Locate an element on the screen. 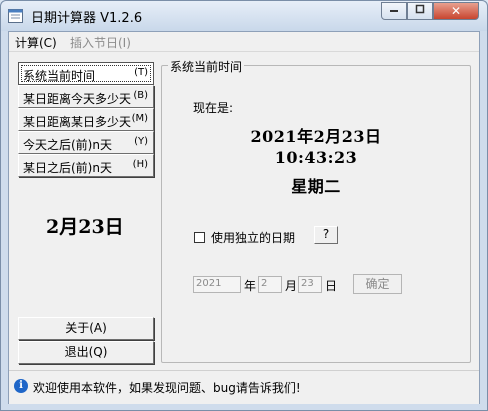 This screenshot has width=488, height=411. about-button: 关于(A) is located at coordinates (86, 328).